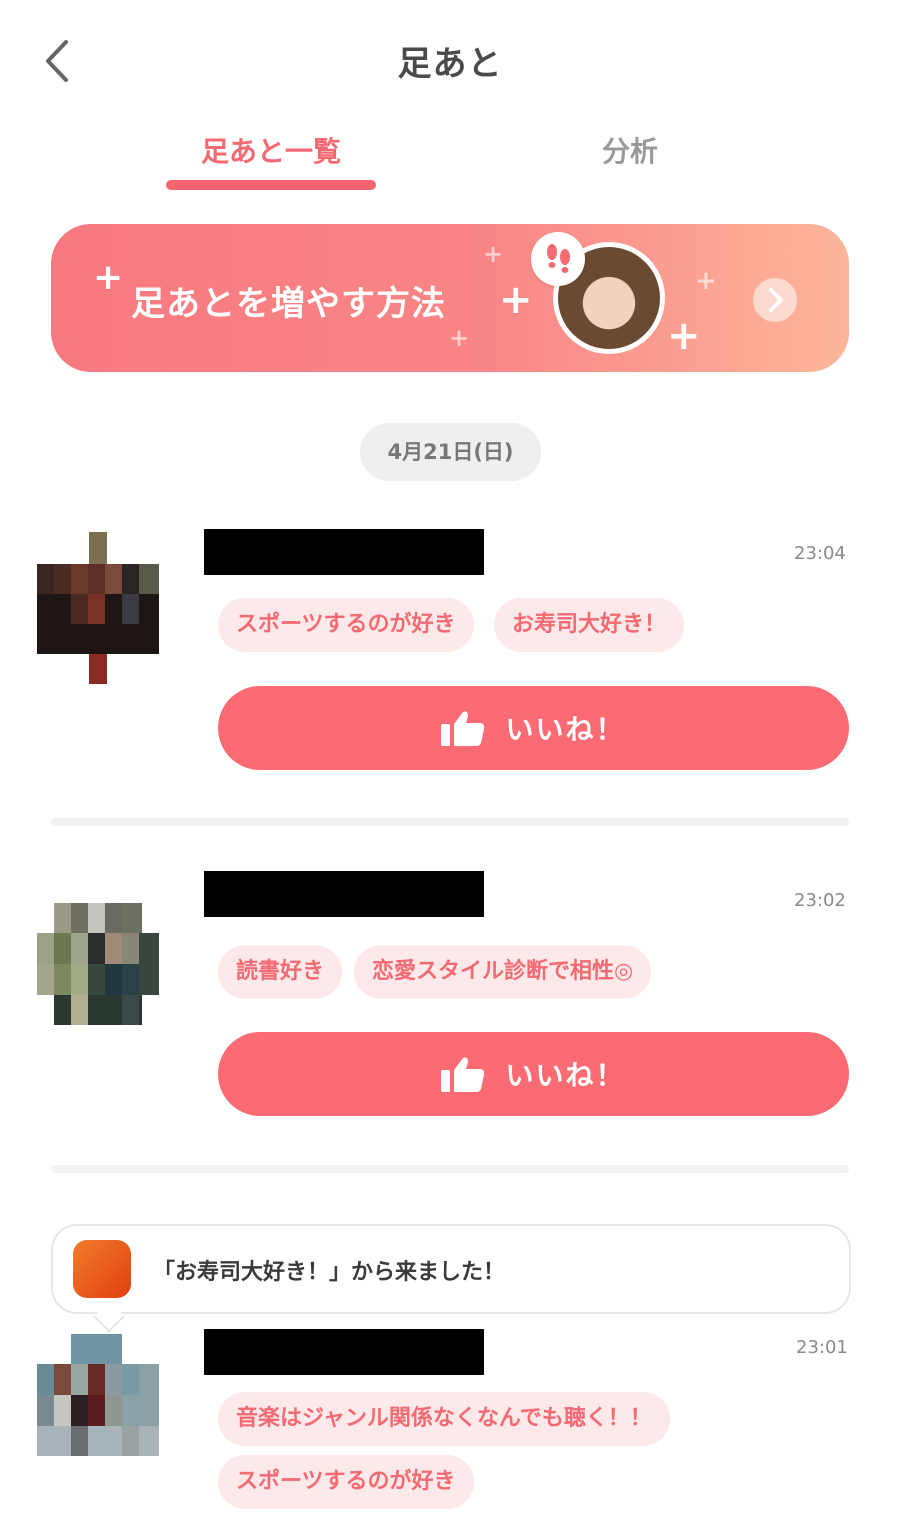 This screenshot has height=1536, width=900. I want to click on referral-callout: 「お寿司大好き！」から来ました！, so click(451, 1269).